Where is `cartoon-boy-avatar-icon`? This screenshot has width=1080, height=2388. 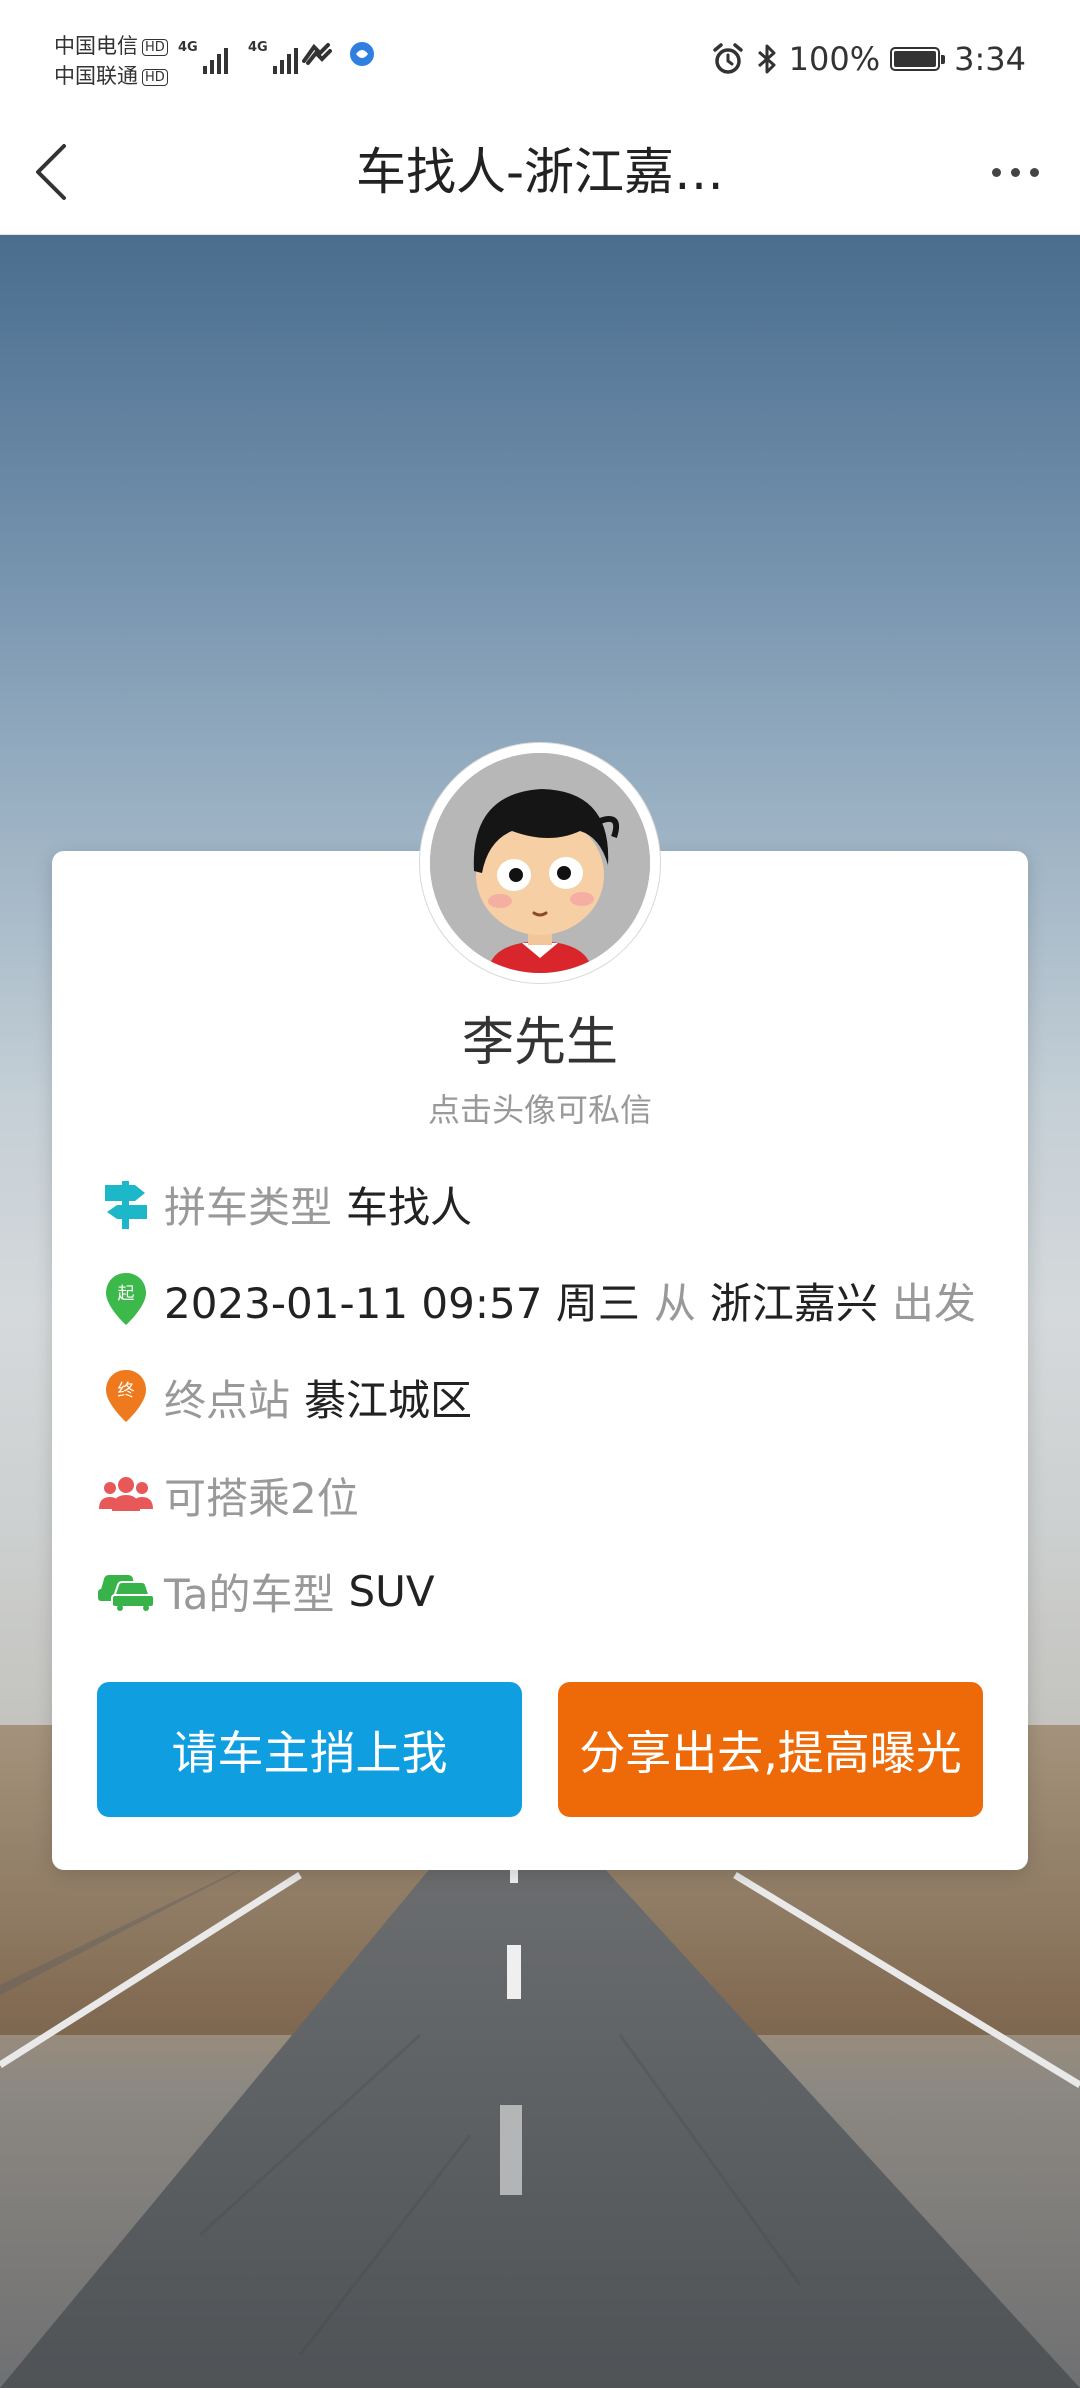
cartoon-boy-avatar-icon is located at coordinates (540, 863).